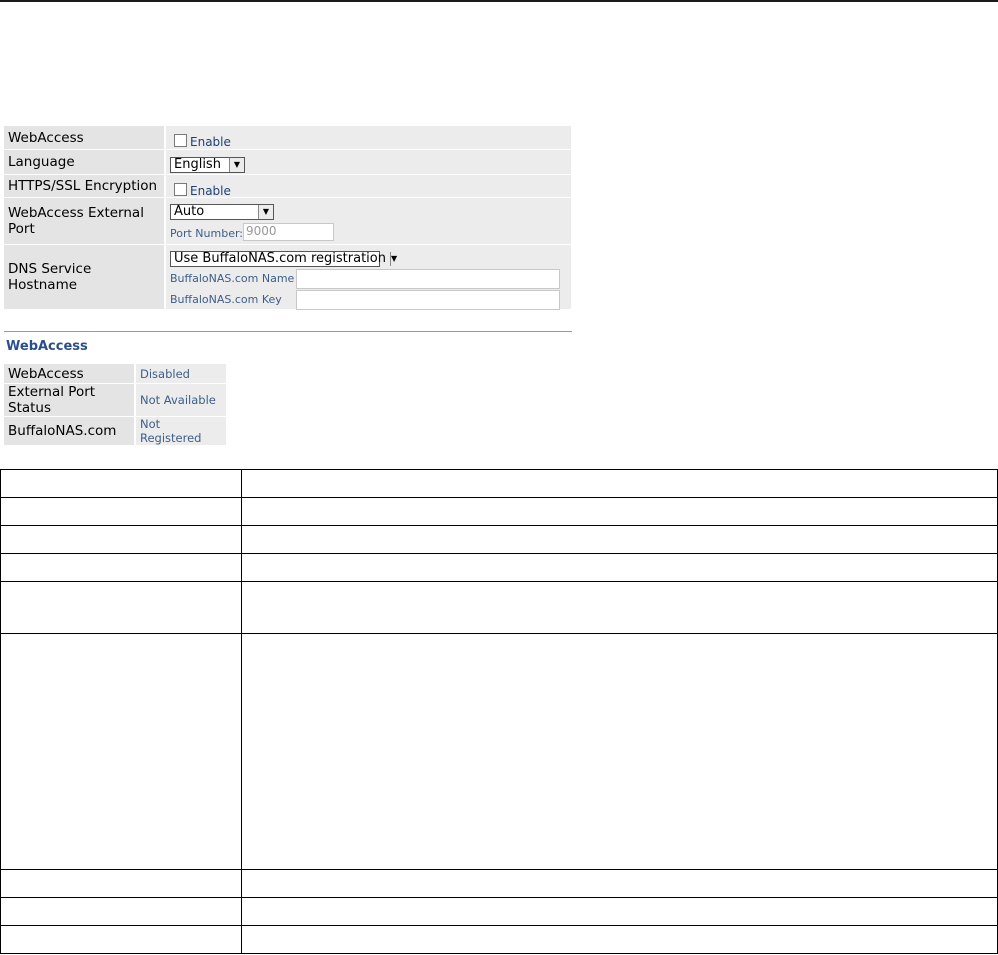 Image resolution: width=998 pixels, height=955 pixels. Describe the element at coordinates (85, 186) in the screenshot. I see `https-label: HTTPS/SSL Encryption` at that location.